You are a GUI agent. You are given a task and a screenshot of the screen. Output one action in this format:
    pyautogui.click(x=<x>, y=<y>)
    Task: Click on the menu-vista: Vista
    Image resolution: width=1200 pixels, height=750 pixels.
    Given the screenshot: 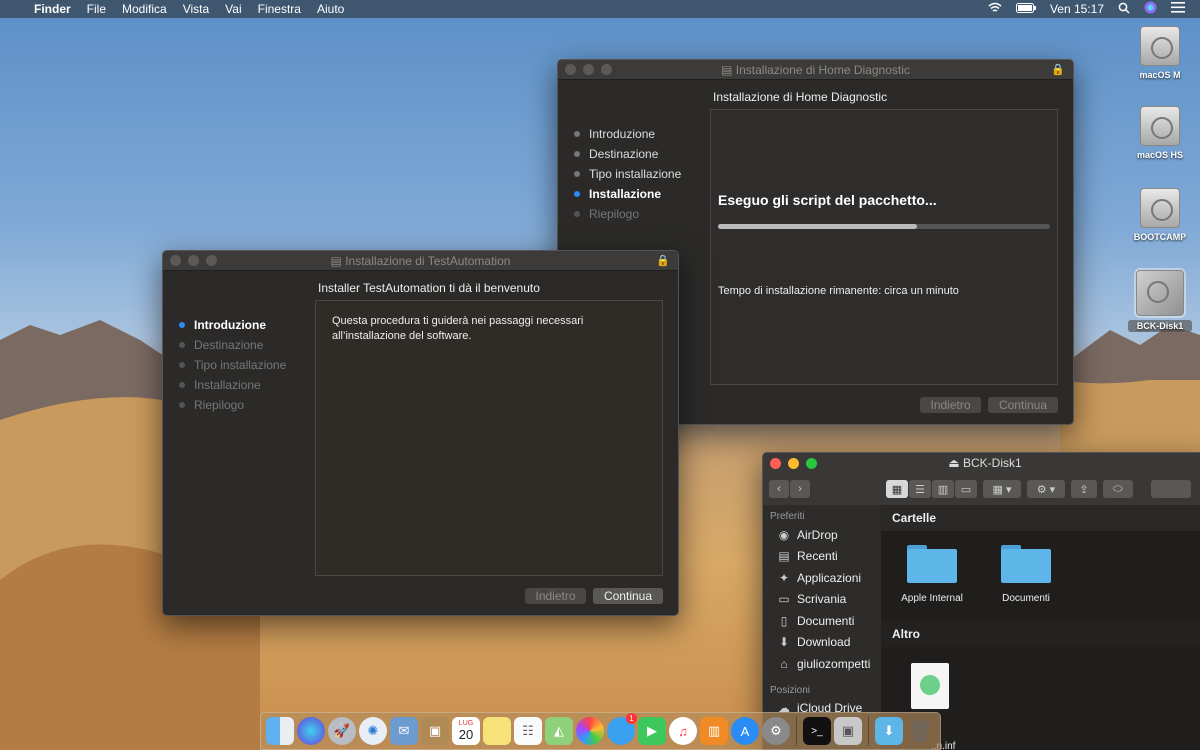 What is the action you would take?
    pyautogui.click(x=196, y=9)
    